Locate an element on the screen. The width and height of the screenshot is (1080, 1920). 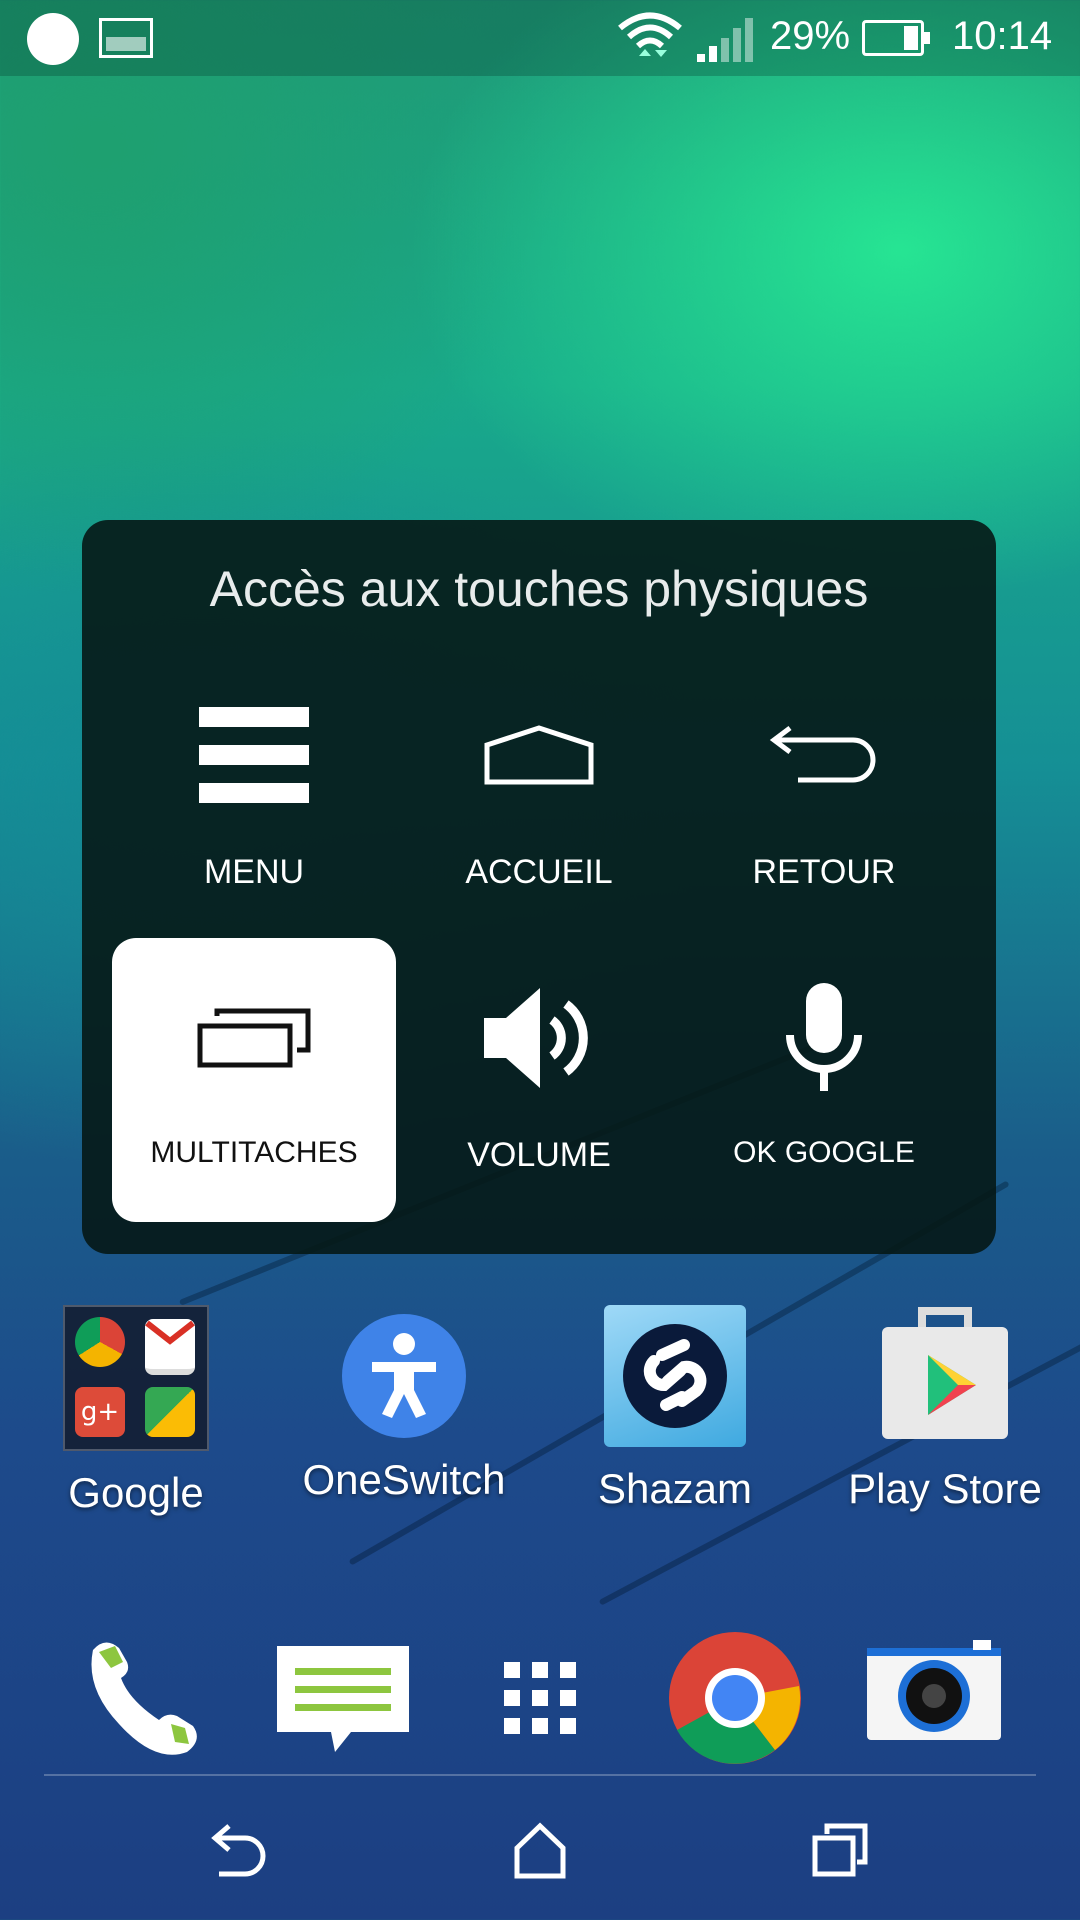
key-label: OK GOOGLE is located at coordinates (824, 1152).